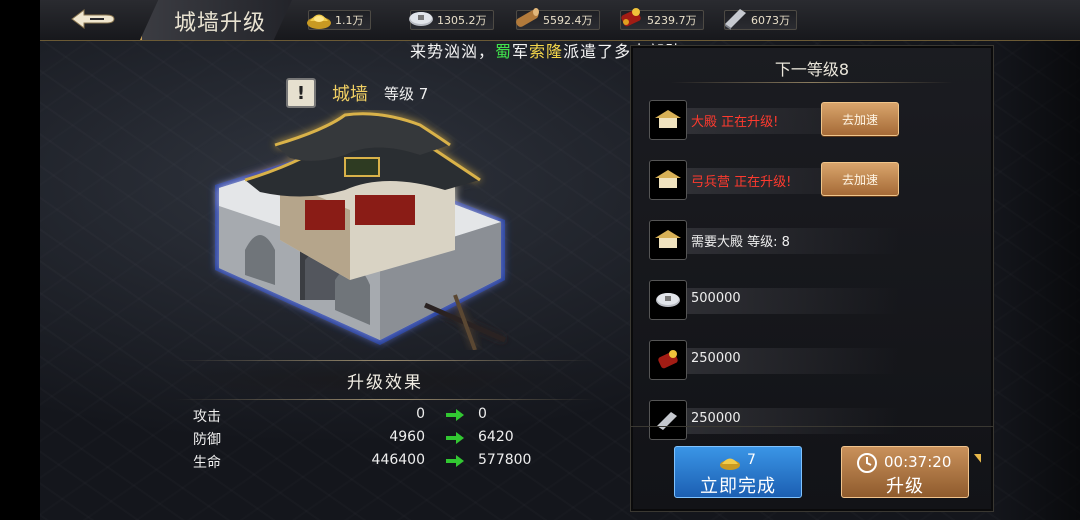 The image size is (1080, 520). Describe the element at coordinates (453, 51) in the screenshot. I see `banner-text-1: 来势汹汹，` at that location.